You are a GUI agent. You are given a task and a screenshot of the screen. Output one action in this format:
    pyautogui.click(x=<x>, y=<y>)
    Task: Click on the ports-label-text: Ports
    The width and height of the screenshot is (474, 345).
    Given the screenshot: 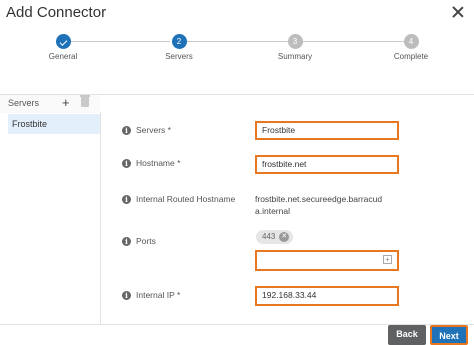 What is the action you would take?
    pyautogui.click(x=146, y=241)
    